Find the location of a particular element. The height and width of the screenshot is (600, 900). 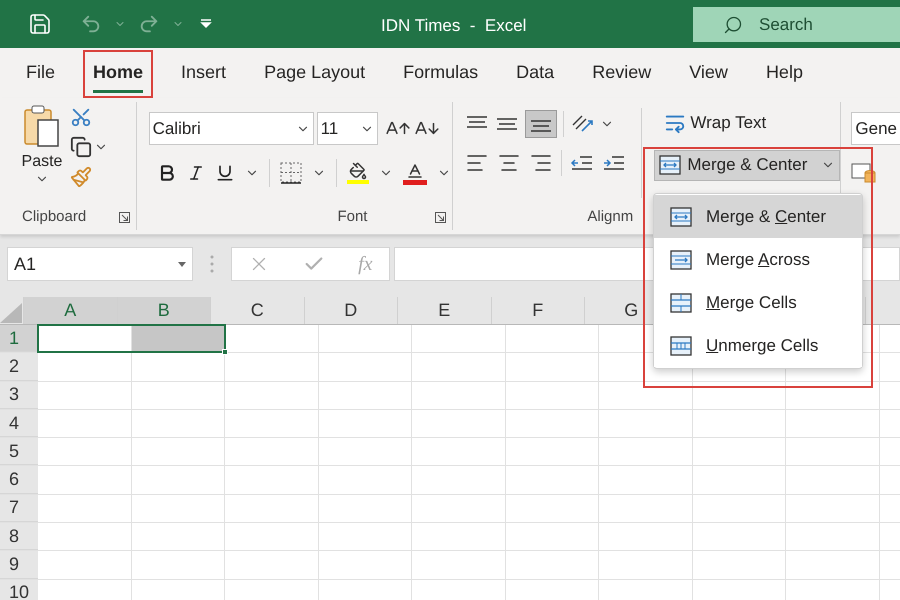

underline-icon is located at coordinates (224, 173).